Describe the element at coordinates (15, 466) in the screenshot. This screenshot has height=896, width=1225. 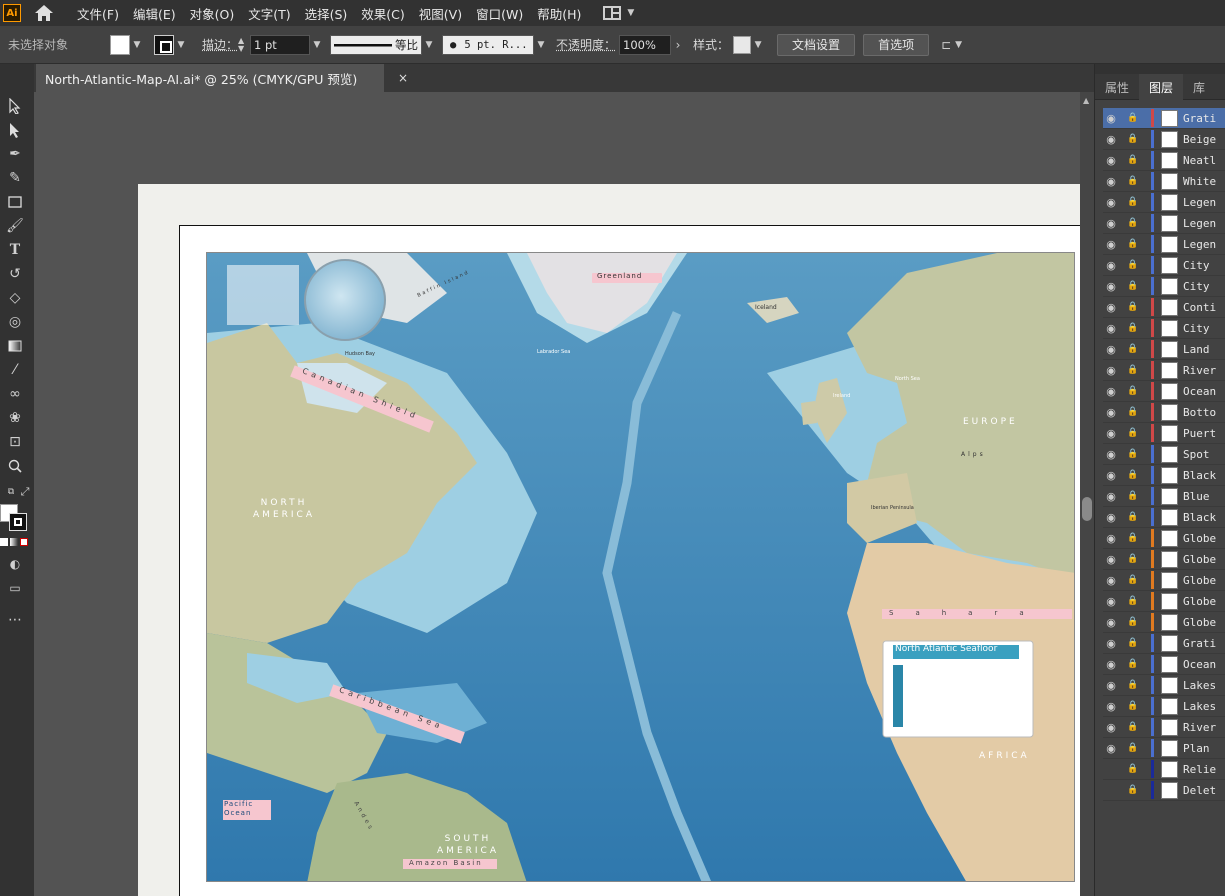
I see `zoom-tool-icon` at that location.